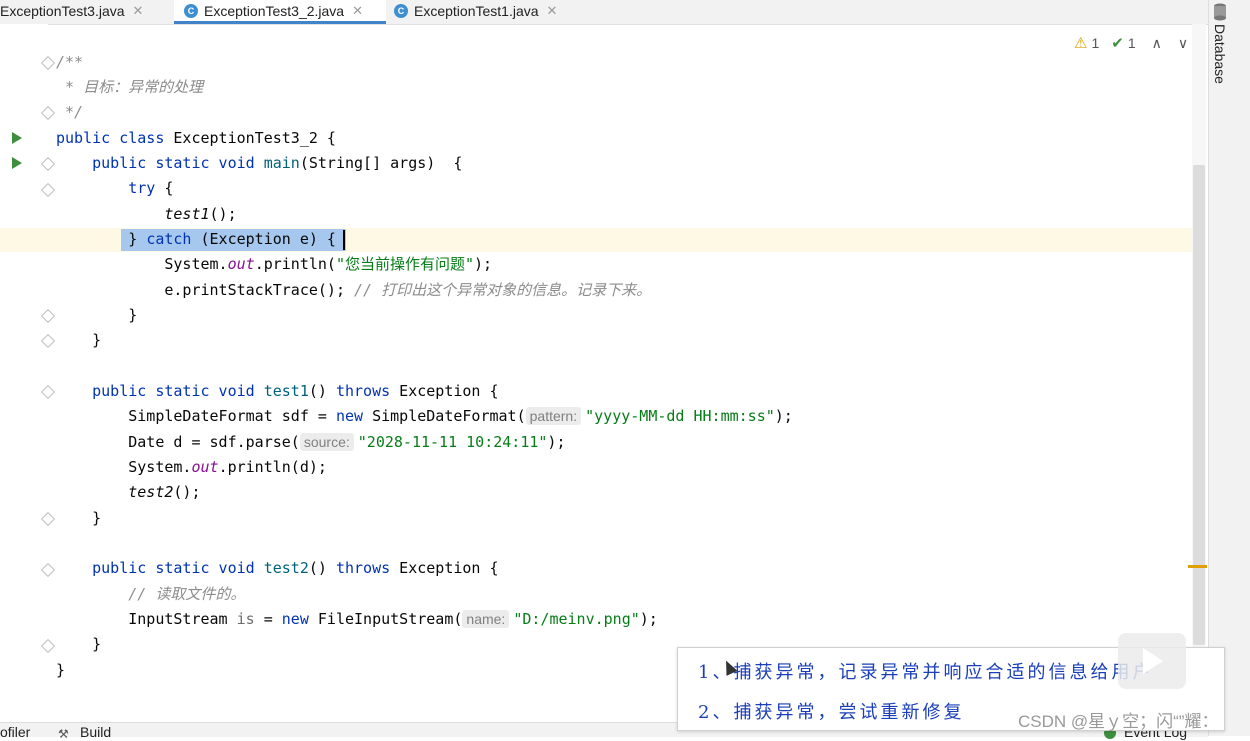  I want to click on tab-exceptiontest3: ExceptionTest3.java ✕, so click(86, 11).